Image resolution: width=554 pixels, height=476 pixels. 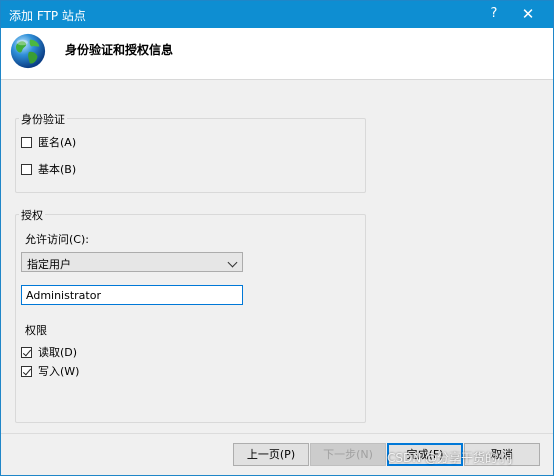 I want to click on authorization-legend: 授权, so click(x=32, y=215).